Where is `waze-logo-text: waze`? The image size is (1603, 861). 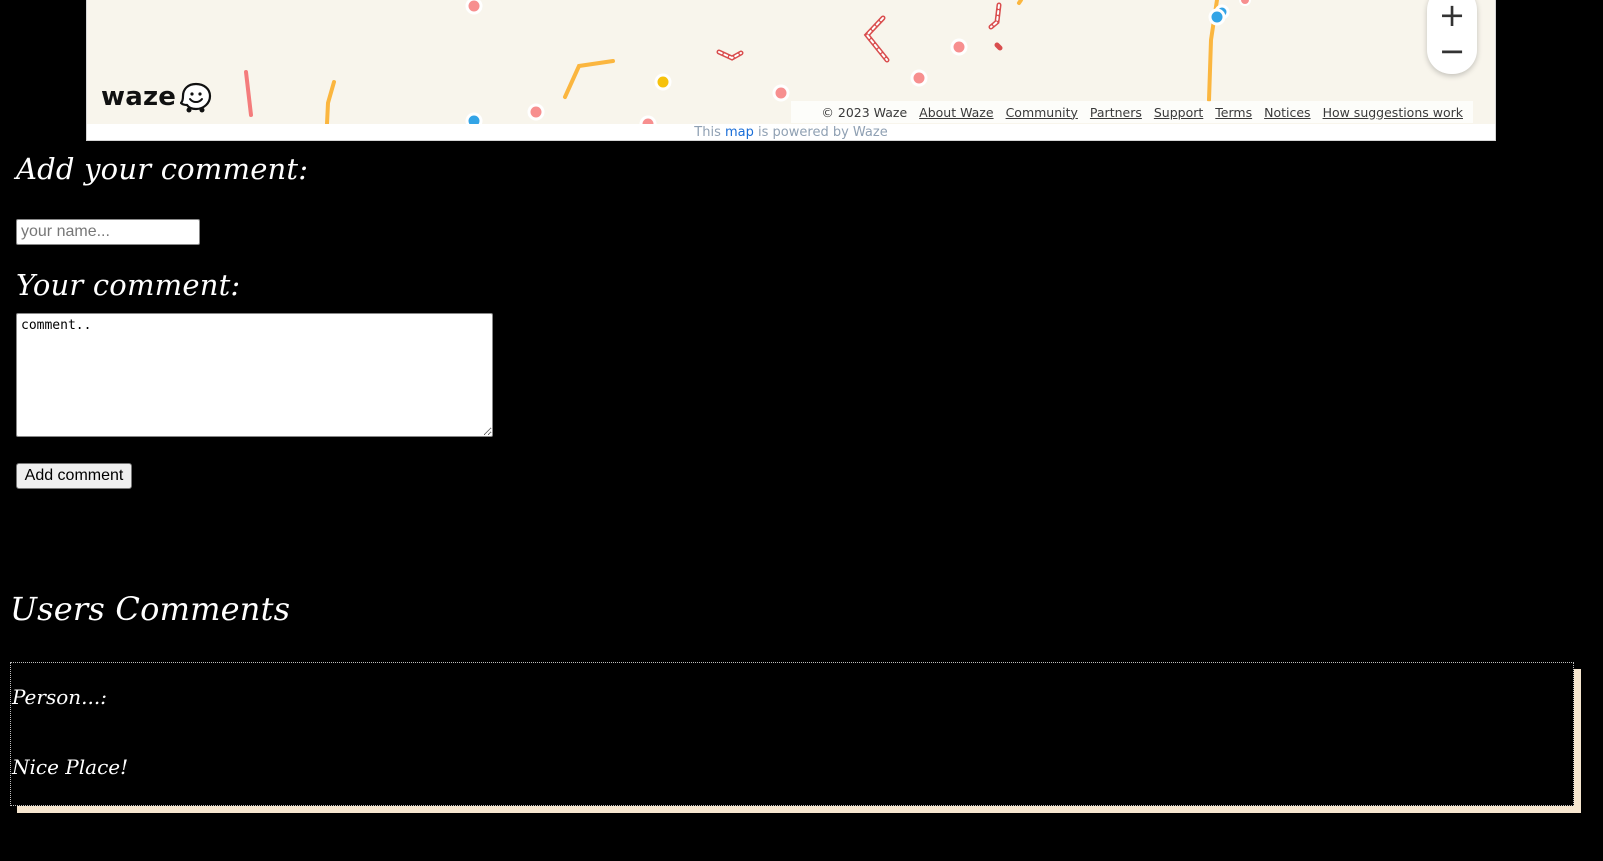
waze-logo-text: waze is located at coordinates (139, 97).